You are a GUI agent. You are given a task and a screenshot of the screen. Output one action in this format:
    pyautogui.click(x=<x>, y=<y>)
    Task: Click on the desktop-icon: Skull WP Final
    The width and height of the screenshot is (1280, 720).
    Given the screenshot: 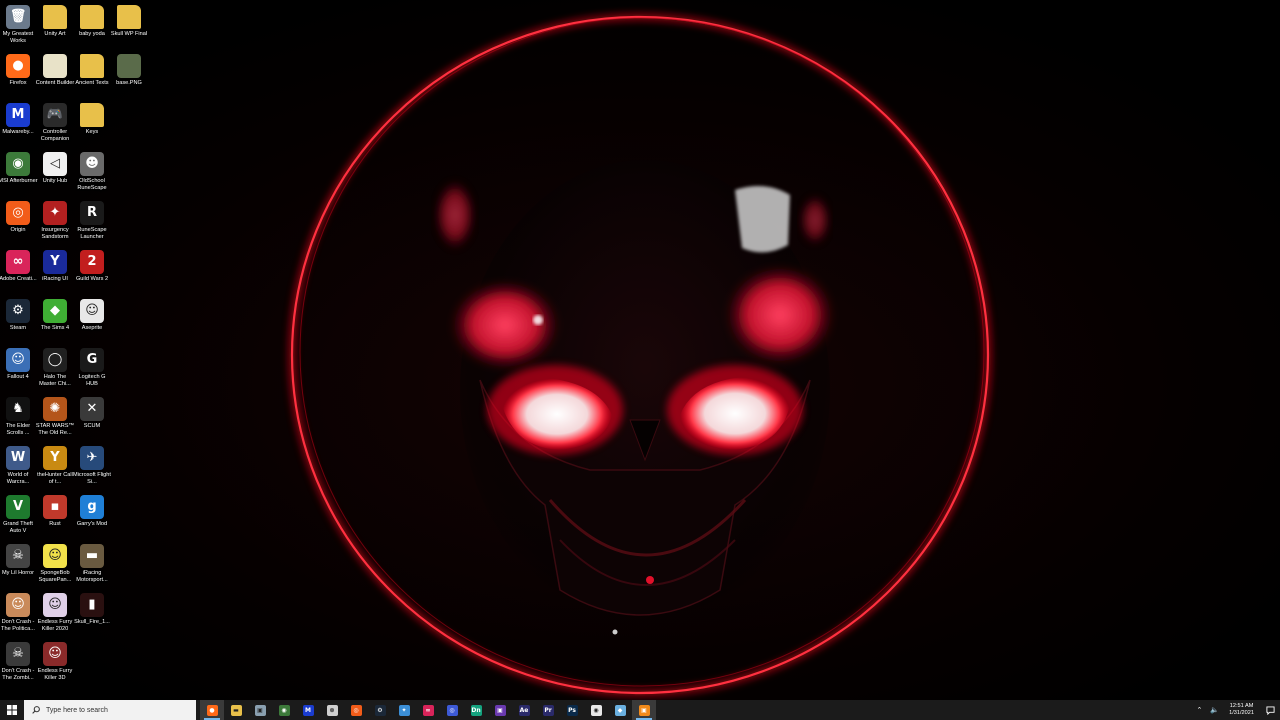 What is the action you would take?
    pyautogui.click(x=129, y=26)
    